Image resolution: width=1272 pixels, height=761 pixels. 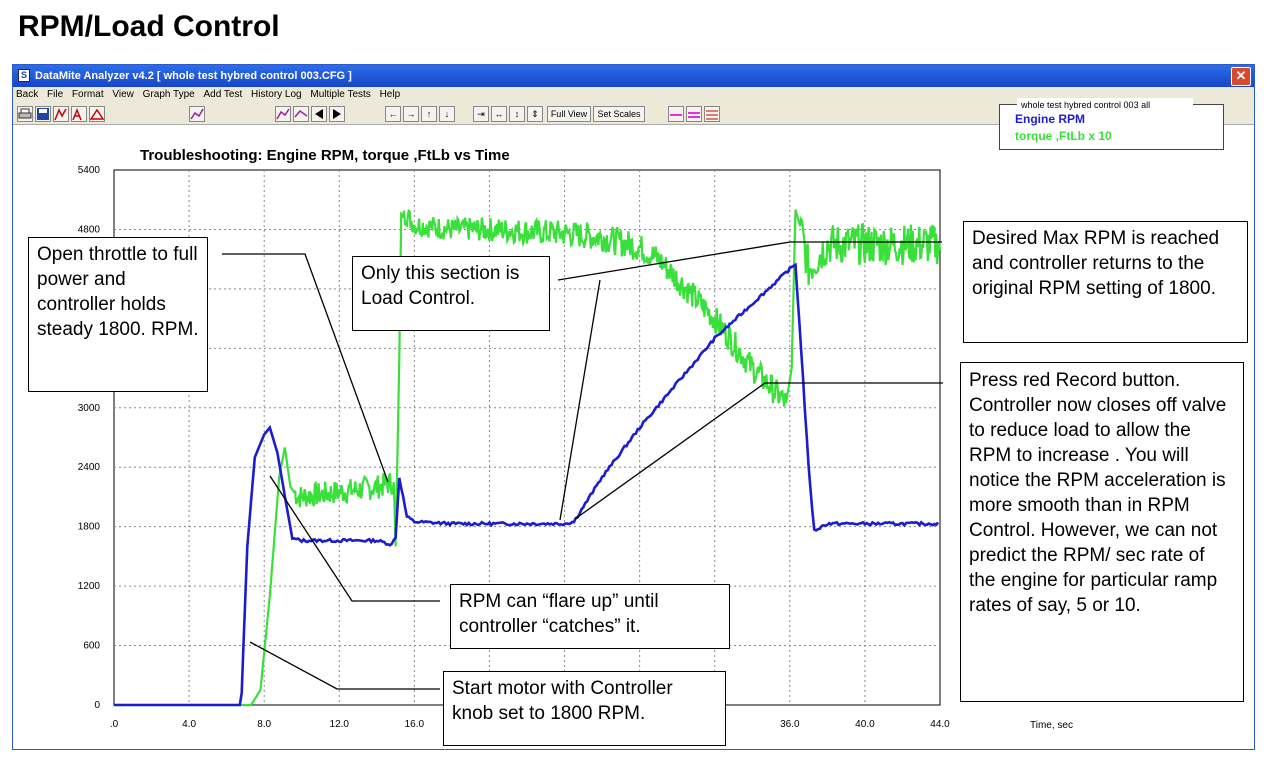 I want to click on x-tick-label: 8.0, so click(x=264, y=724).